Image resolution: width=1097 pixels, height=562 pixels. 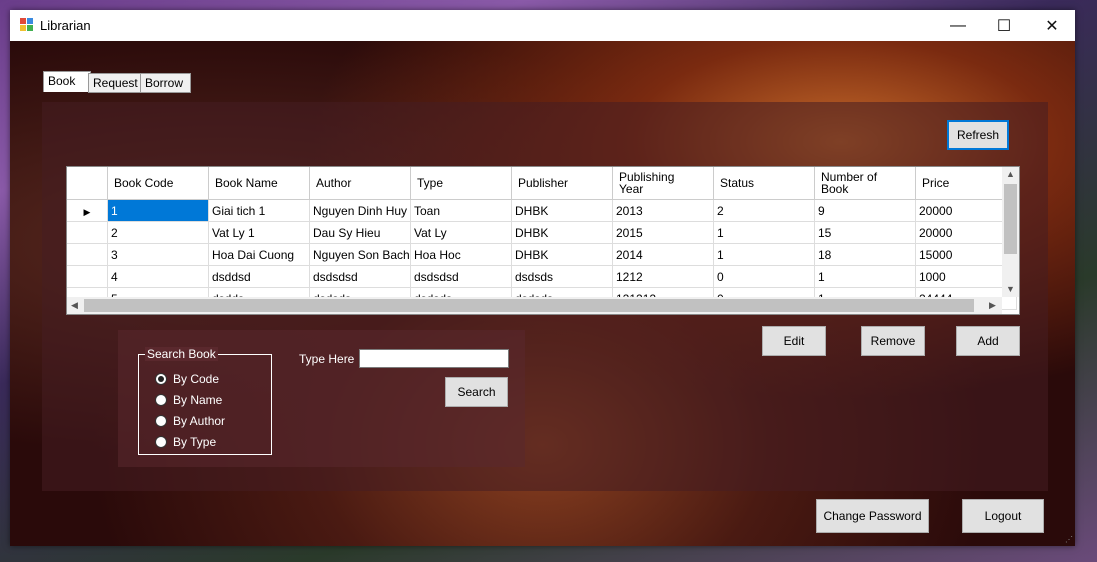 I want to click on radio-by-type: By Type, so click(x=185, y=442).